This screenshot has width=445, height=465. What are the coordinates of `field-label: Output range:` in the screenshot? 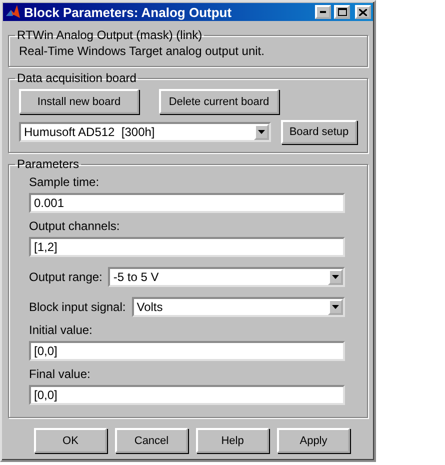 It's located at (65, 277).